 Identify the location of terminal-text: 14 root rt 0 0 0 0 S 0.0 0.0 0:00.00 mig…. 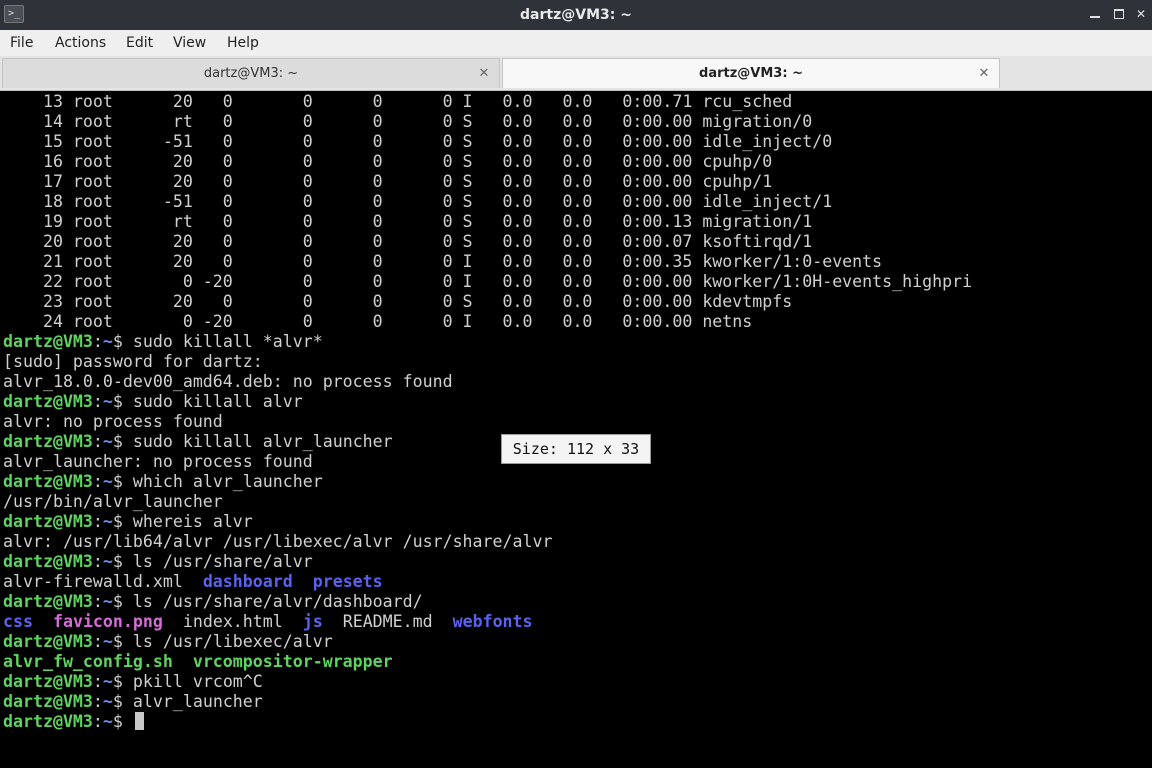
(408, 121).